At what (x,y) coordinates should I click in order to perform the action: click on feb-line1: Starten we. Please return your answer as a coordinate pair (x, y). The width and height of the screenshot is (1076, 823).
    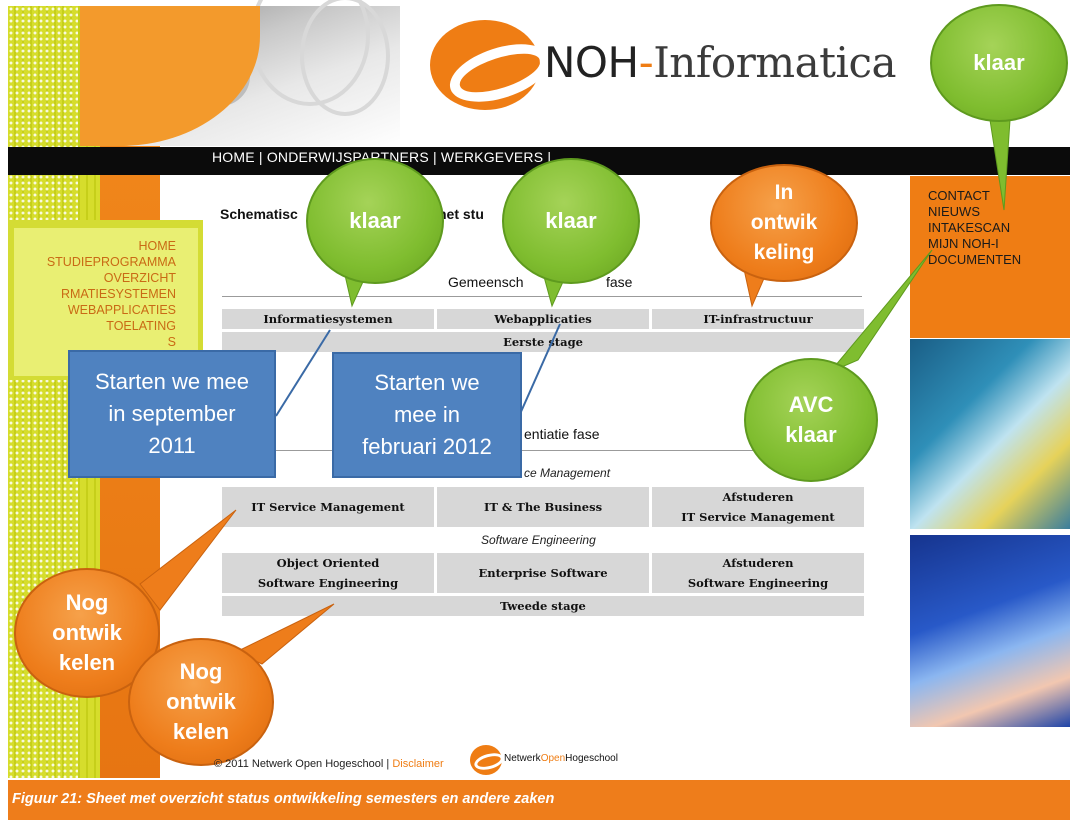
    Looking at the image, I should click on (427, 382).